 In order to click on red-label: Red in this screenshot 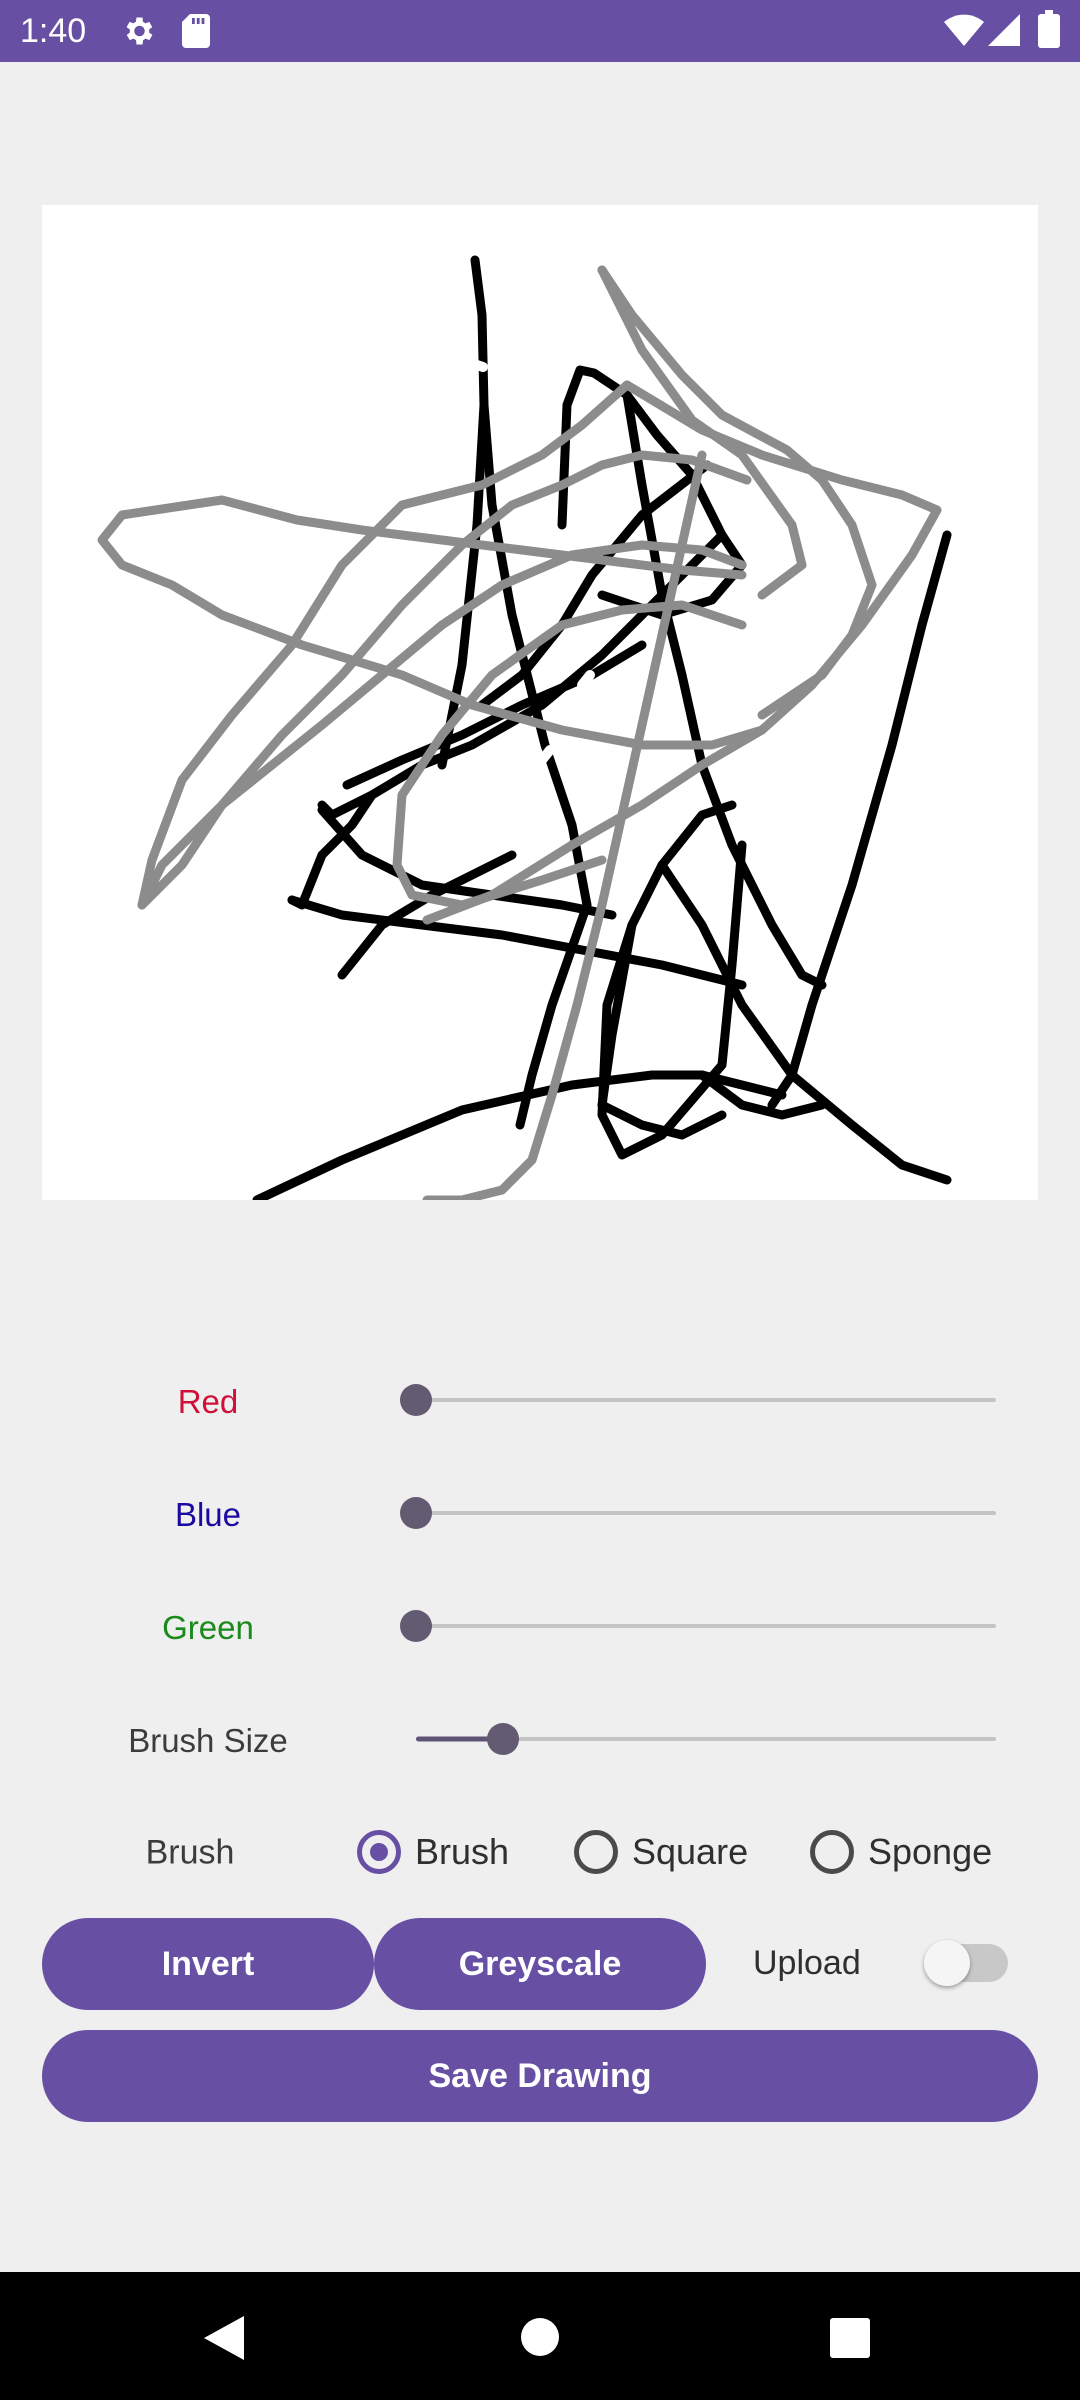, I will do `click(208, 1401)`.